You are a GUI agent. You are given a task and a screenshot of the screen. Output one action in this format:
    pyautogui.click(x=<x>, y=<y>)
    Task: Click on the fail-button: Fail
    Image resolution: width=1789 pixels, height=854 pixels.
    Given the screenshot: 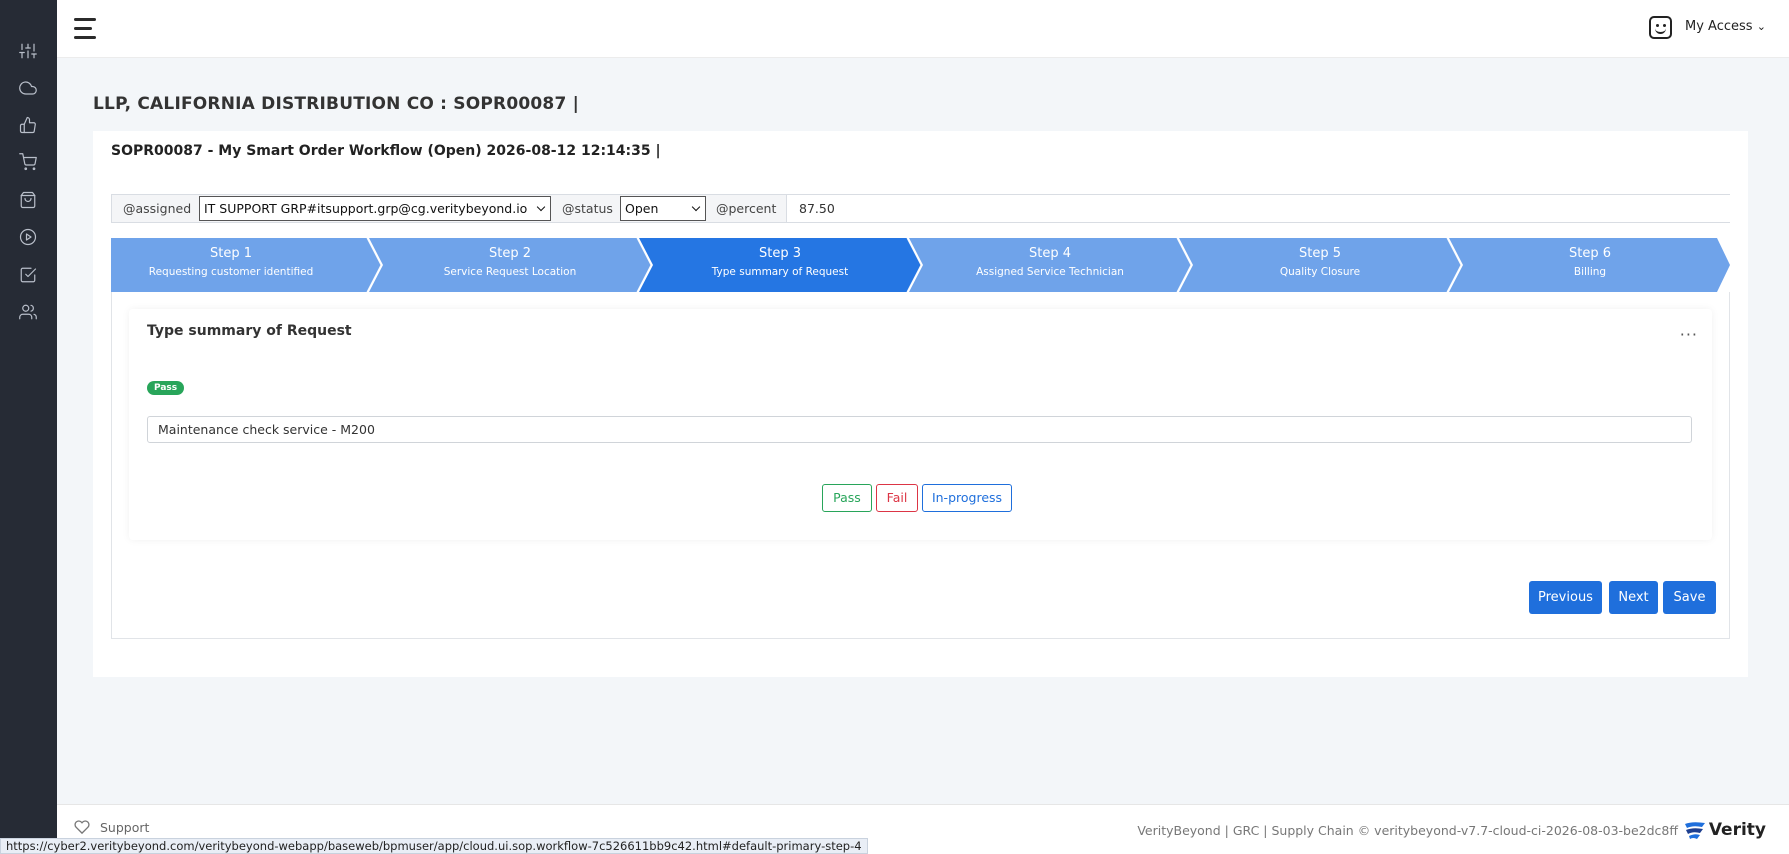 What is the action you would take?
    pyautogui.click(x=897, y=498)
    